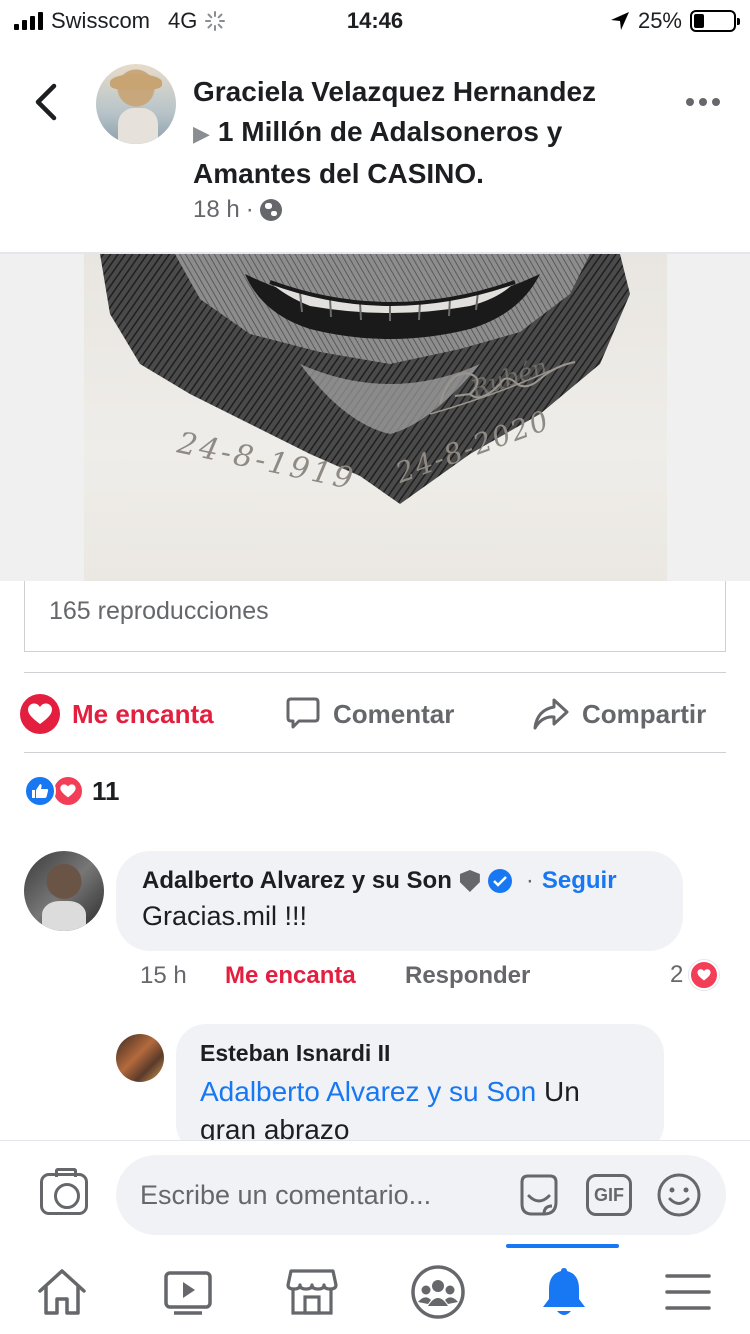 Image resolution: width=750 pixels, height=1334 pixels. I want to click on marketplace-icon, so click(312, 1292).